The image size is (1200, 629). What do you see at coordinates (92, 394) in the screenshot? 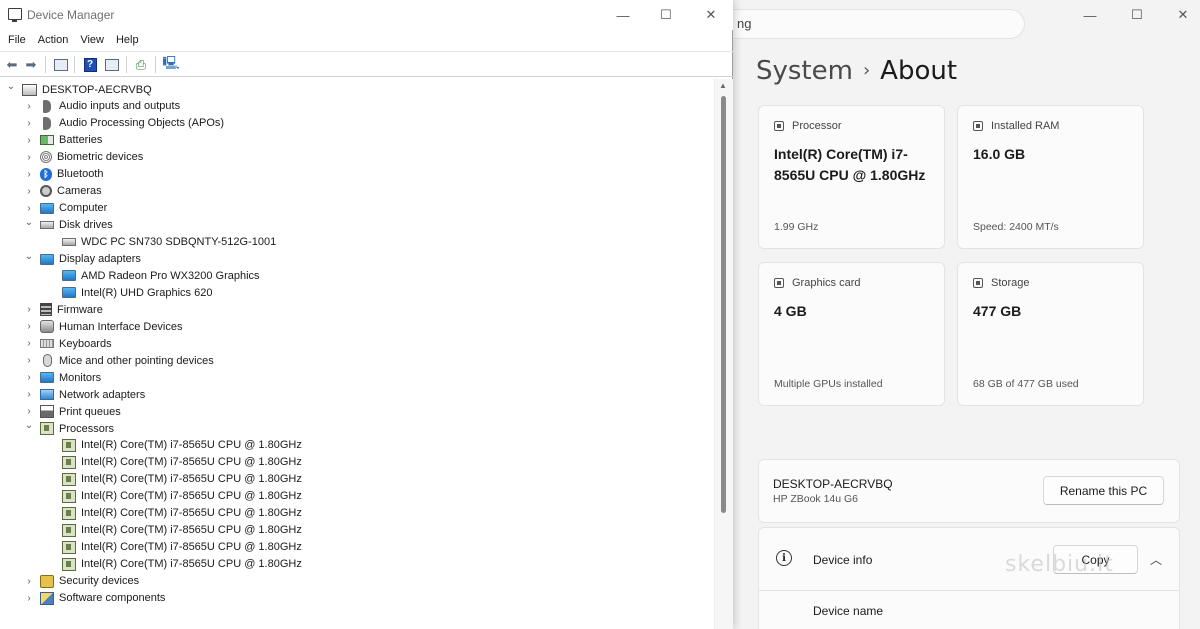
I see `tree-category: Network adapters` at bounding box center [92, 394].